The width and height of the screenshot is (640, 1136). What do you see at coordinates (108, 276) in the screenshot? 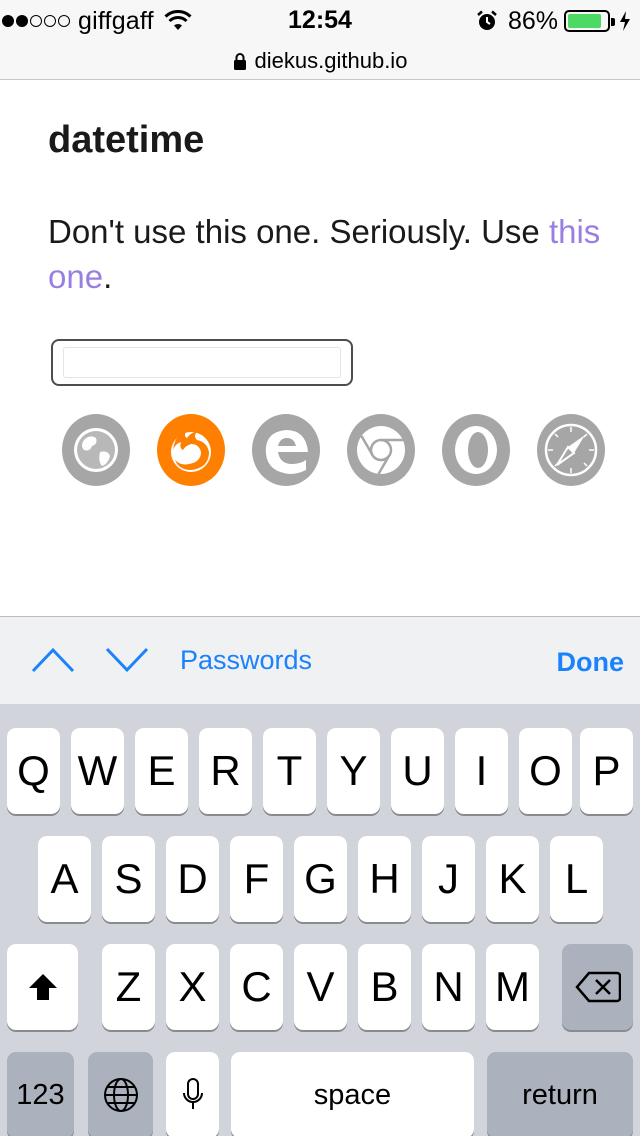
I see `description-period: .` at bounding box center [108, 276].